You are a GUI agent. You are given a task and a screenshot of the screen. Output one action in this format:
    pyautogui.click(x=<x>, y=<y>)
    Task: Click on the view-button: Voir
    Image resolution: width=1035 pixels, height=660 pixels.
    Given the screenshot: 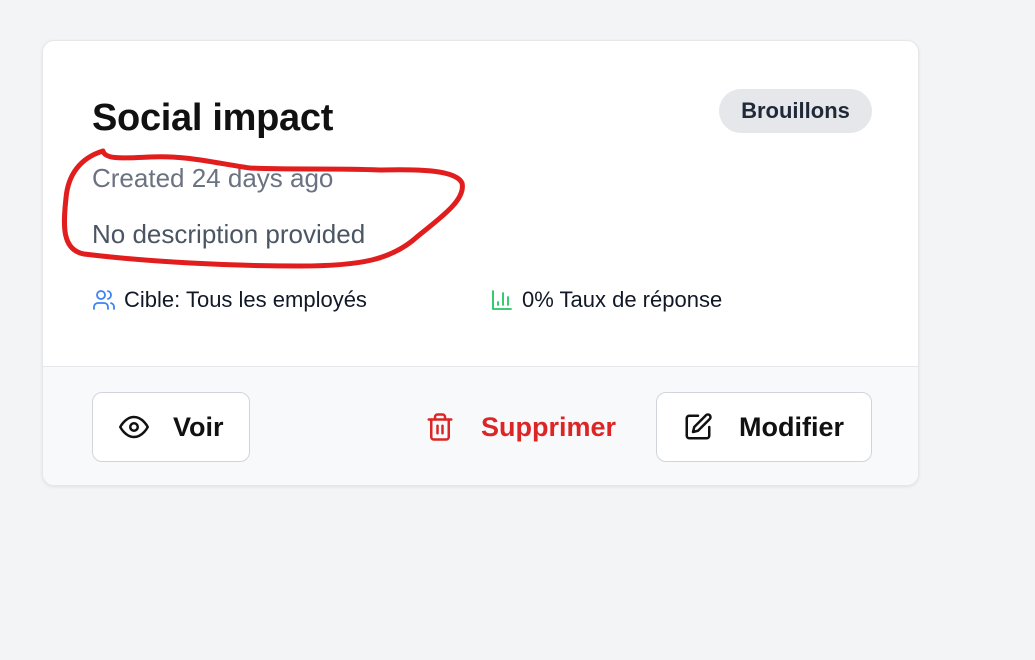 What is the action you would take?
    pyautogui.click(x=171, y=427)
    